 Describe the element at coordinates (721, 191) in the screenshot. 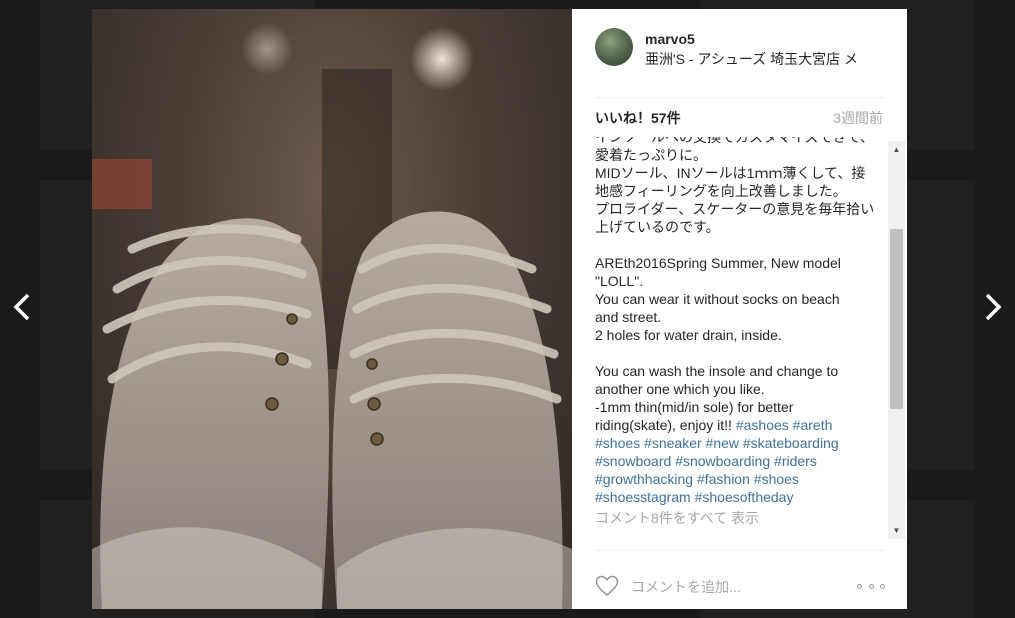

I see `caption-fragment: 地感フィーリングを向上改善しました。` at that location.